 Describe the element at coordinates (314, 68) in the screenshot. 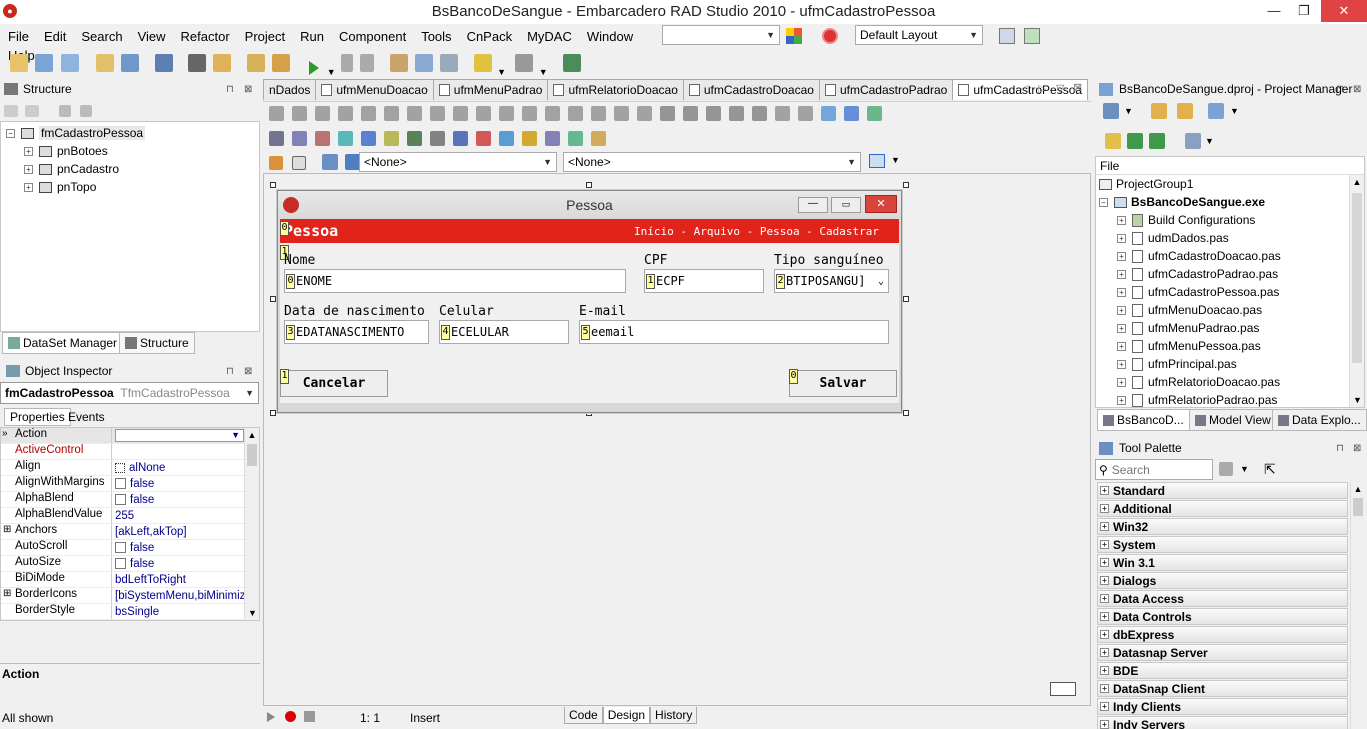

I see `run-icon` at that location.